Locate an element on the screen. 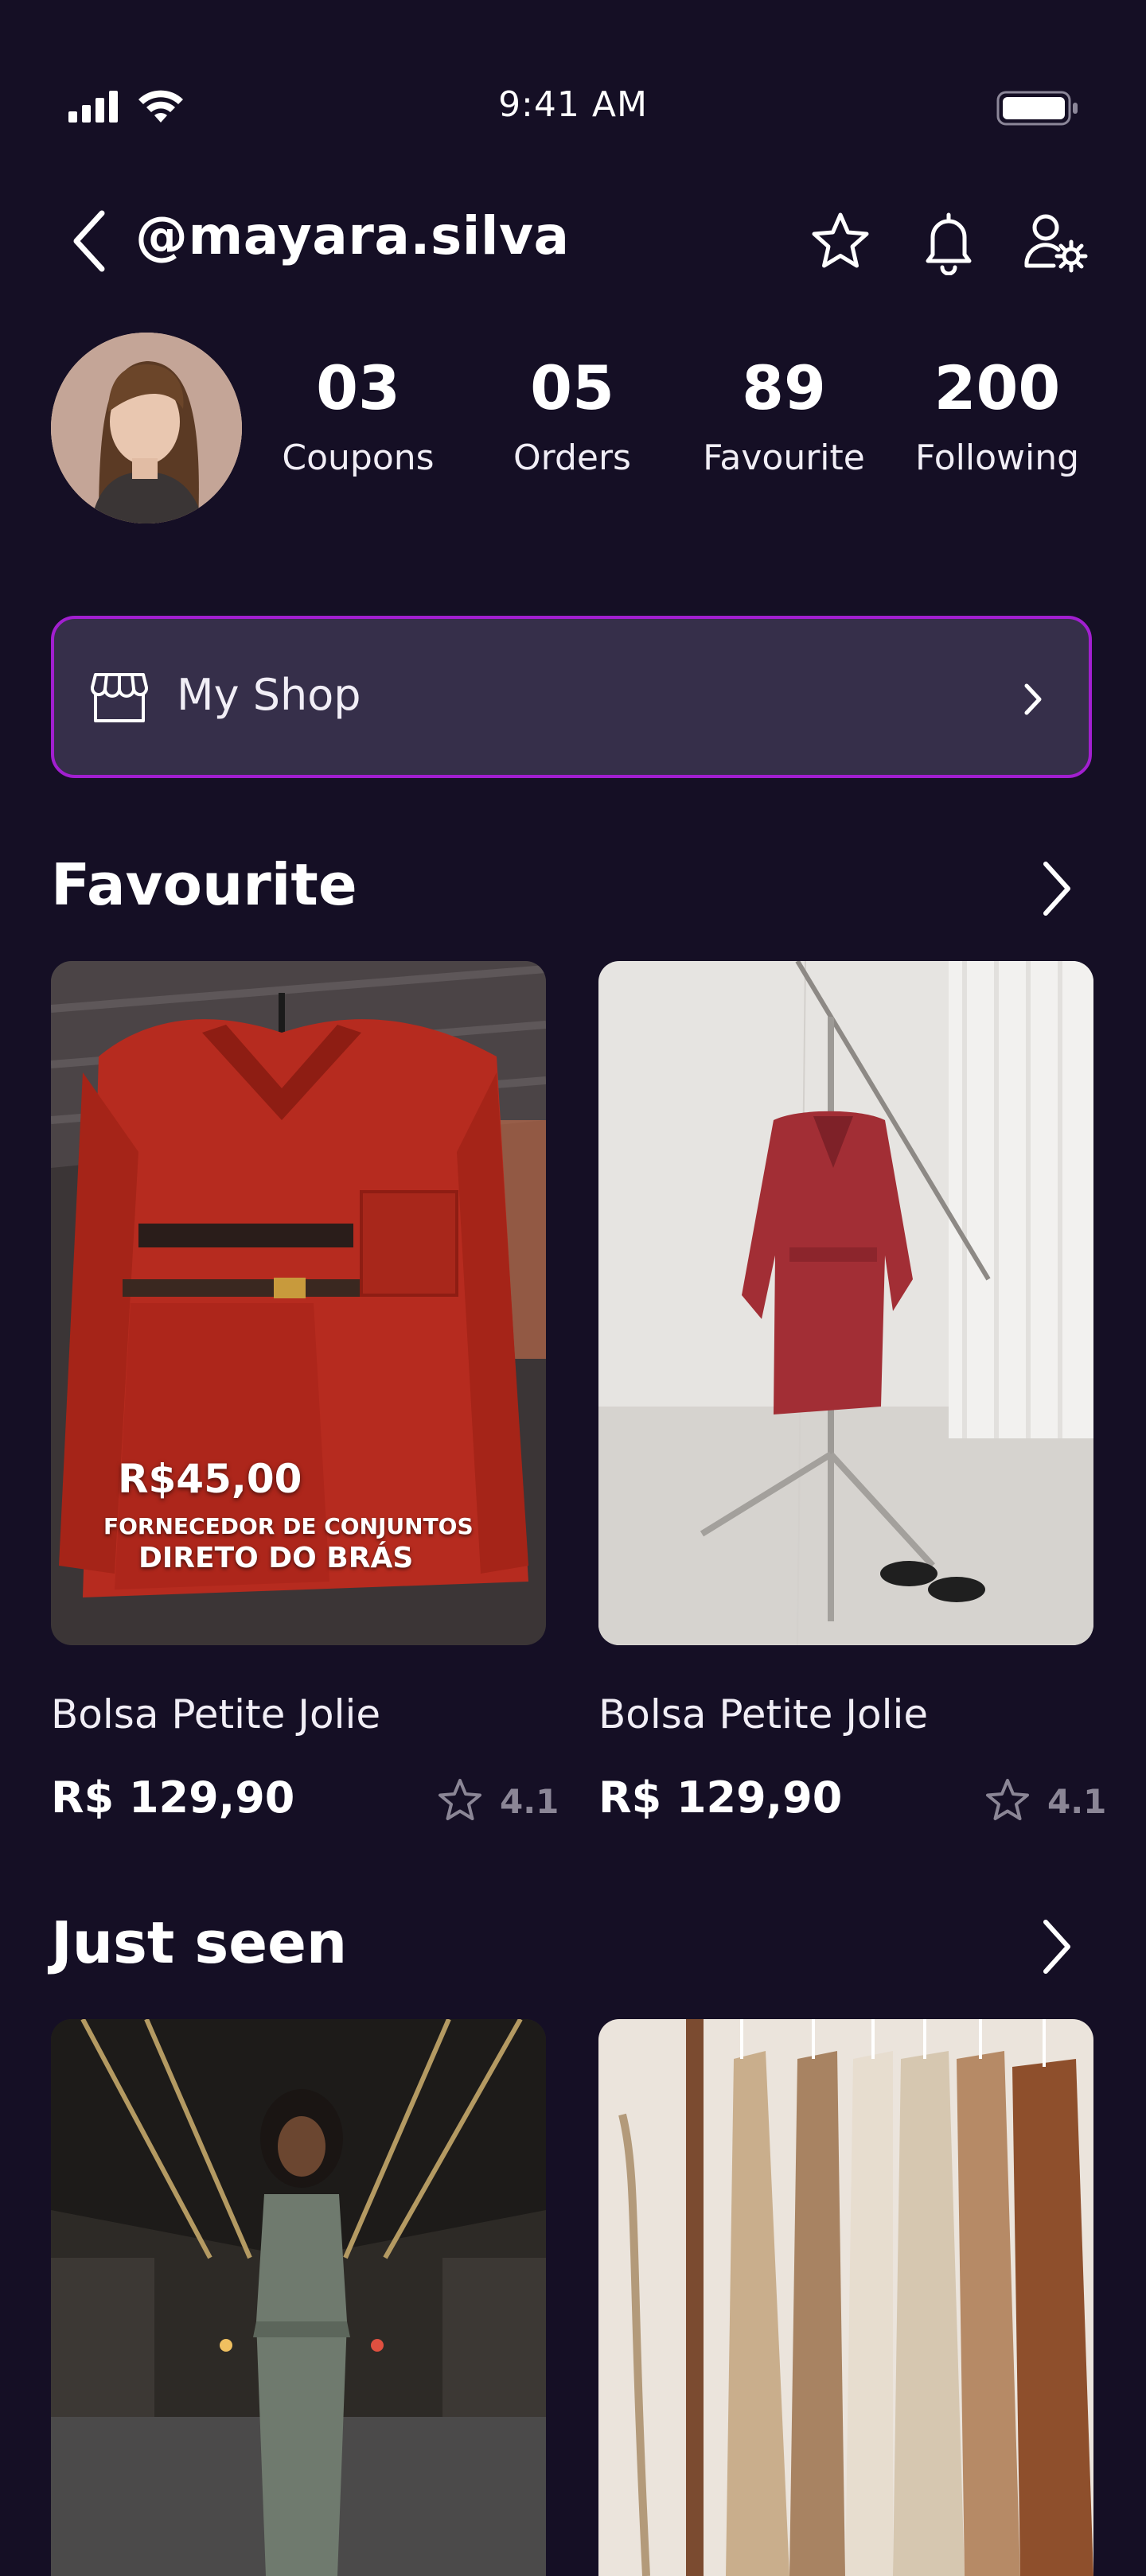 The image size is (1146, 2576). profile-username: @mayara.silva is located at coordinates (352, 236).